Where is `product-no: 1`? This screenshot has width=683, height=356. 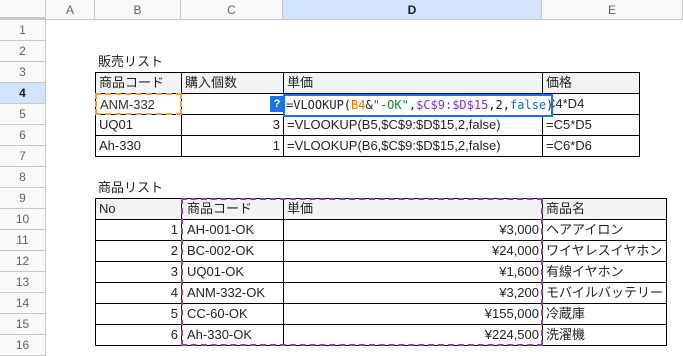 product-no: 1 is located at coordinates (138, 229).